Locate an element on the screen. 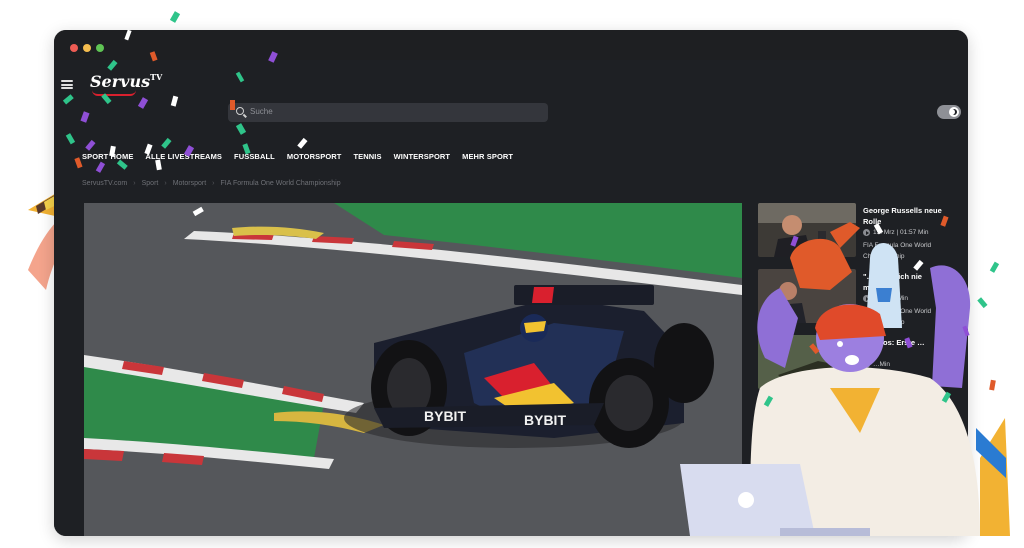 Image resolution: width=1024 pixels, height=548 pixels. nav-sport-home: SPORT HOME is located at coordinates (107, 159).